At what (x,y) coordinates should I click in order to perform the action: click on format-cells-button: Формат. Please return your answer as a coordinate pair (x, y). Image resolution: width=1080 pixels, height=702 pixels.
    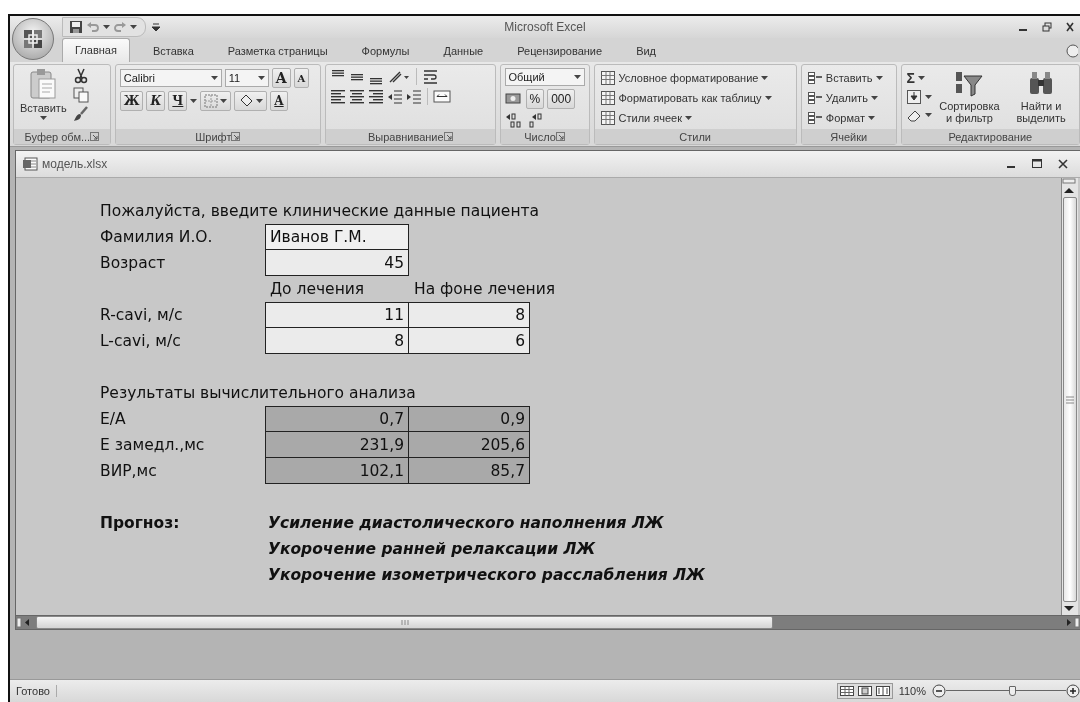
    Looking at the image, I should click on (844, 117).